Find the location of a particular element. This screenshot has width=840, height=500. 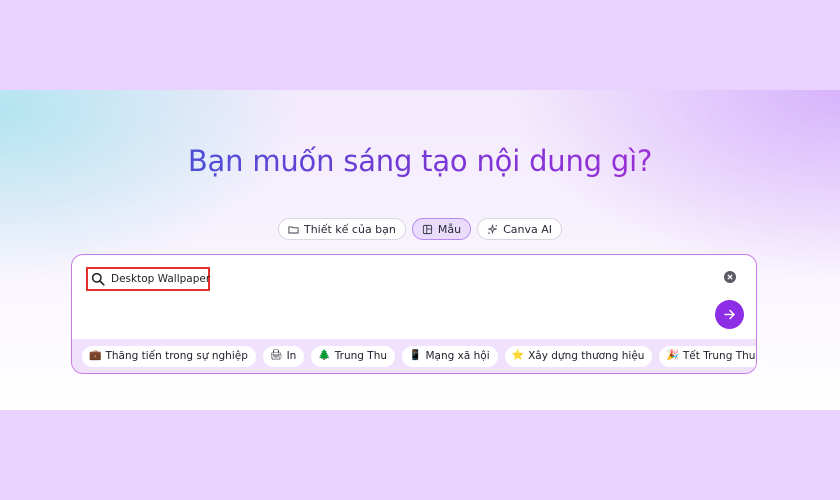

page-title: Bạn muốn sáng tạo nội dung gì? is located at coordinates (420, 161).